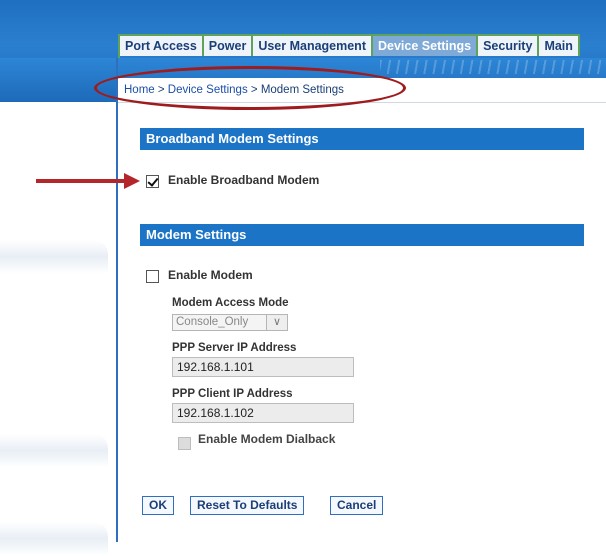 The height and width of the screenshot is (556, 606). I want to click on modem-access-mode-select: Console_Only ∨, so click(230, 322).